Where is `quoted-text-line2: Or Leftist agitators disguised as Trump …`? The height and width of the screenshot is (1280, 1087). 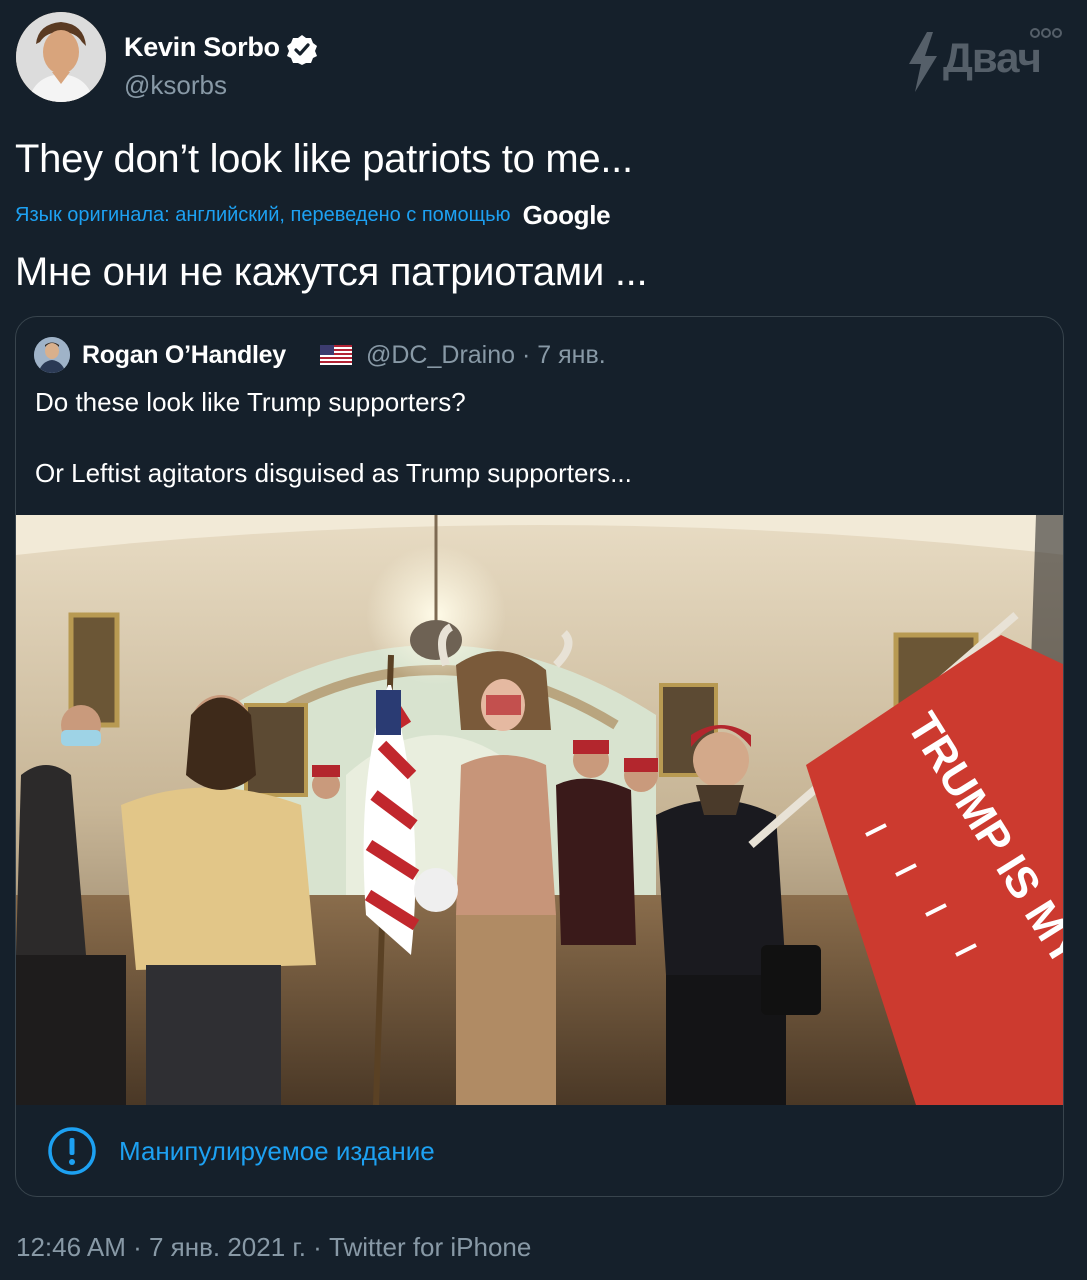
quoted-text-line2: Or Leftist agitators disguised as Trump … is located at coordinates (333, 473).